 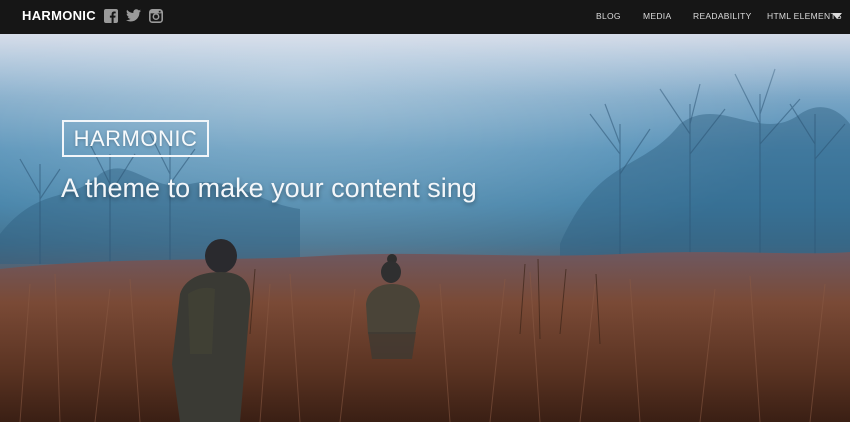 What do you see at coordinates (722, 16) in the screenshot?
I see `nav-link-readability: READABILITY` at bounding box center [722, 16].